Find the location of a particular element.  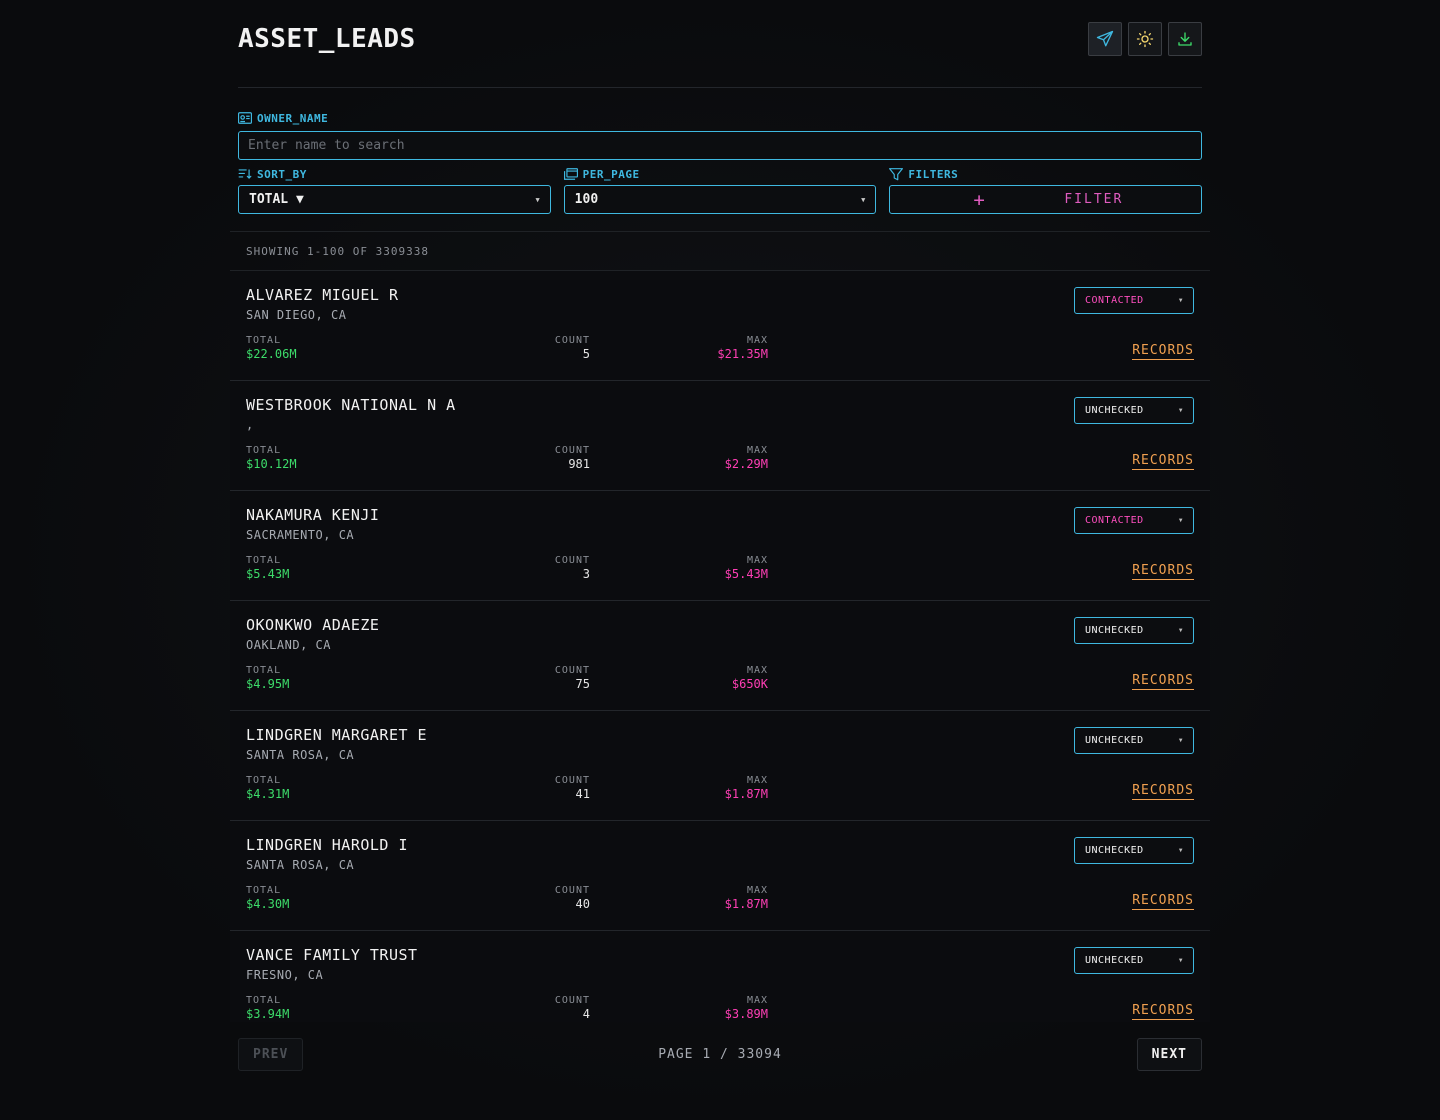

filters-control: FILTERS + FILTER is located at coordinates (1046, 190).